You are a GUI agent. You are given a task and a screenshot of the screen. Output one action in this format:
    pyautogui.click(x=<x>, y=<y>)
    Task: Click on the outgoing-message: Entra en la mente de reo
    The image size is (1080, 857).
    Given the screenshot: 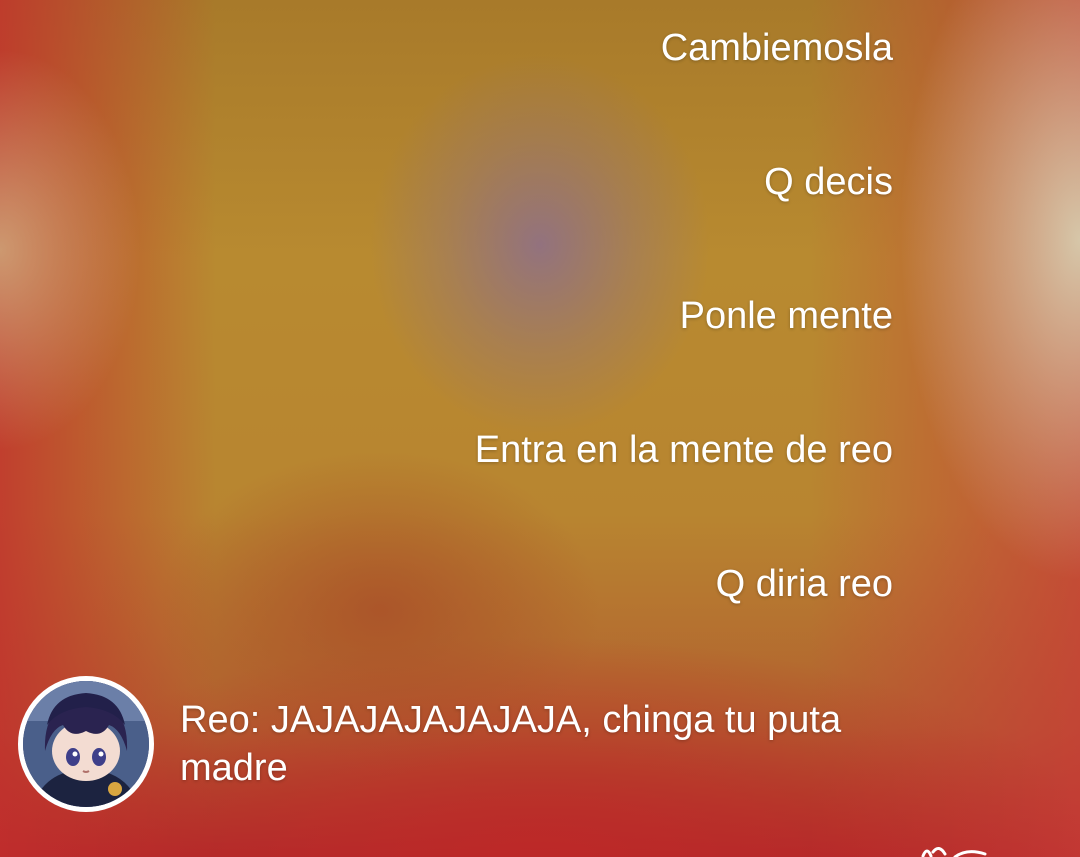 What is the action you would take?
    pyautogui.click(x=683, y=450)
    